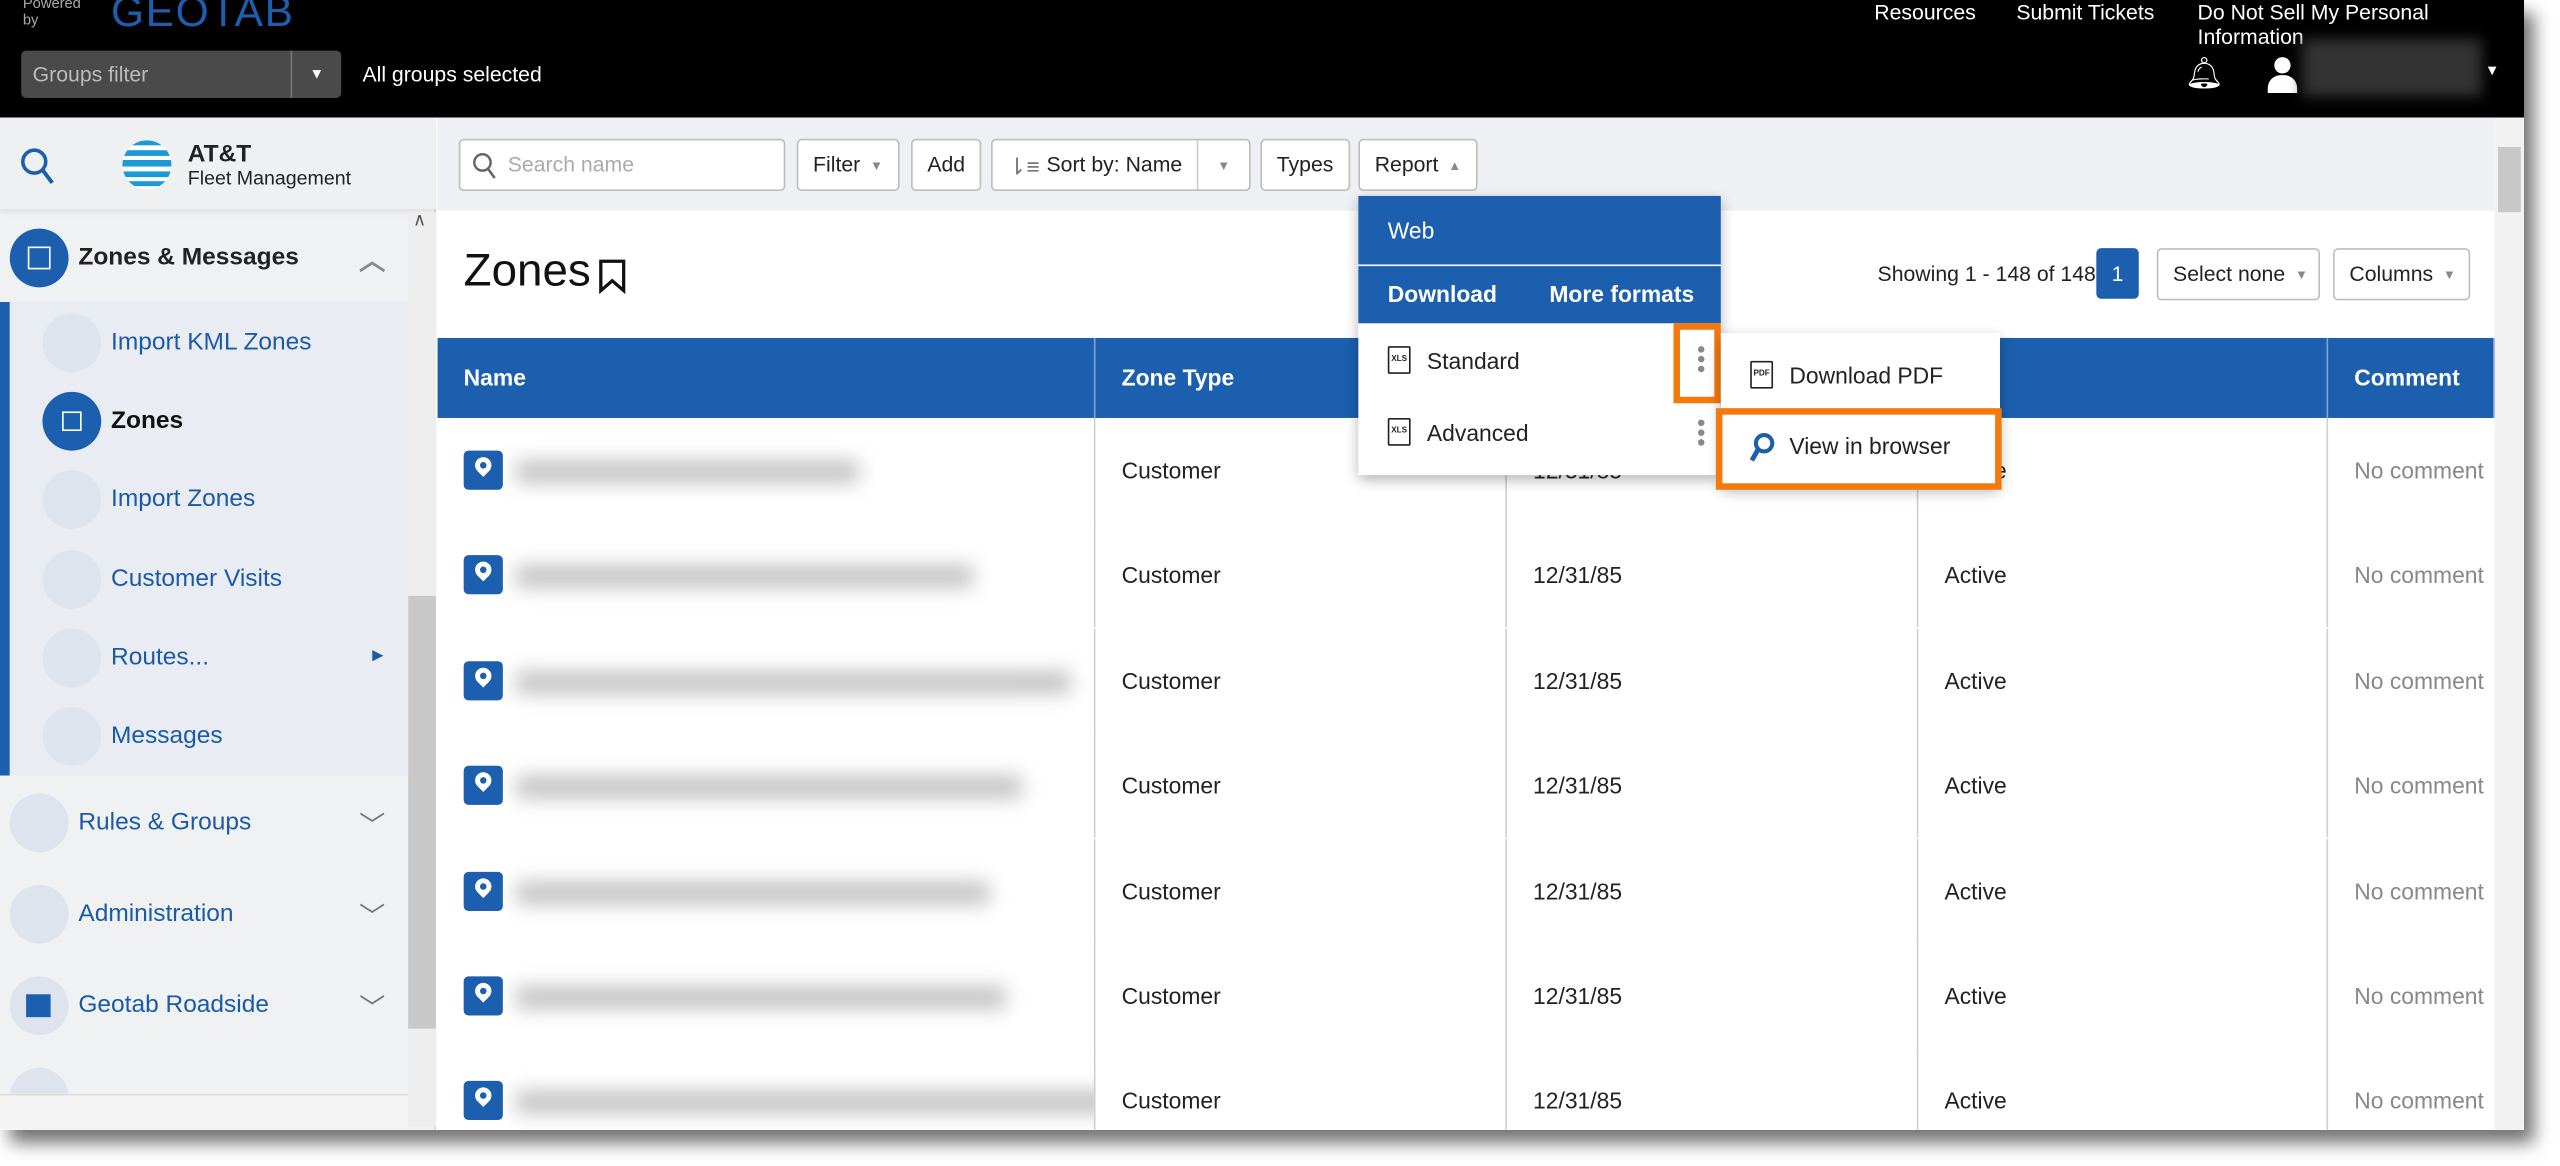  Describe the element at coordinates (203, 18) in the screenshot. I see `geotab-logo: GEOTAB` at that location.